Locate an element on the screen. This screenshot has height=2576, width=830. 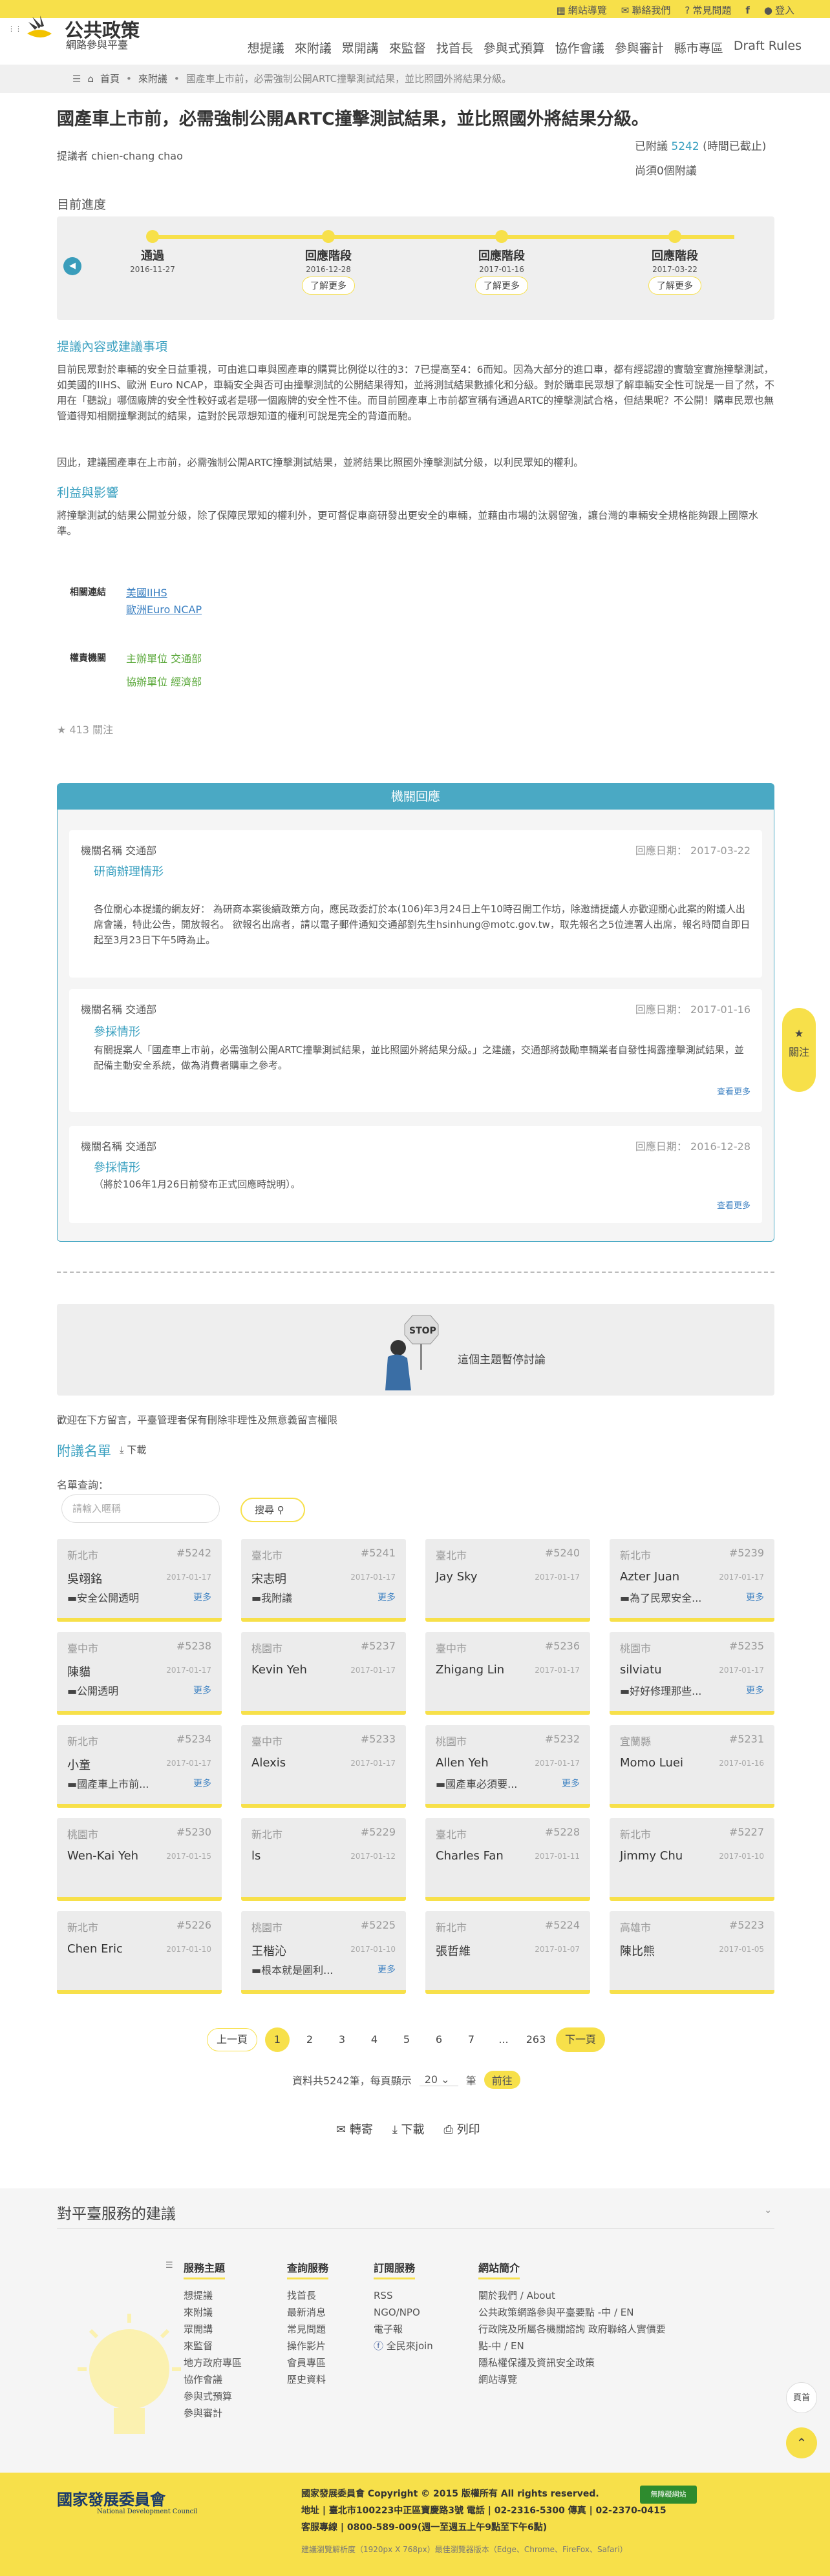
download-icon: ⤓ is located at coordinates (122, 1450).